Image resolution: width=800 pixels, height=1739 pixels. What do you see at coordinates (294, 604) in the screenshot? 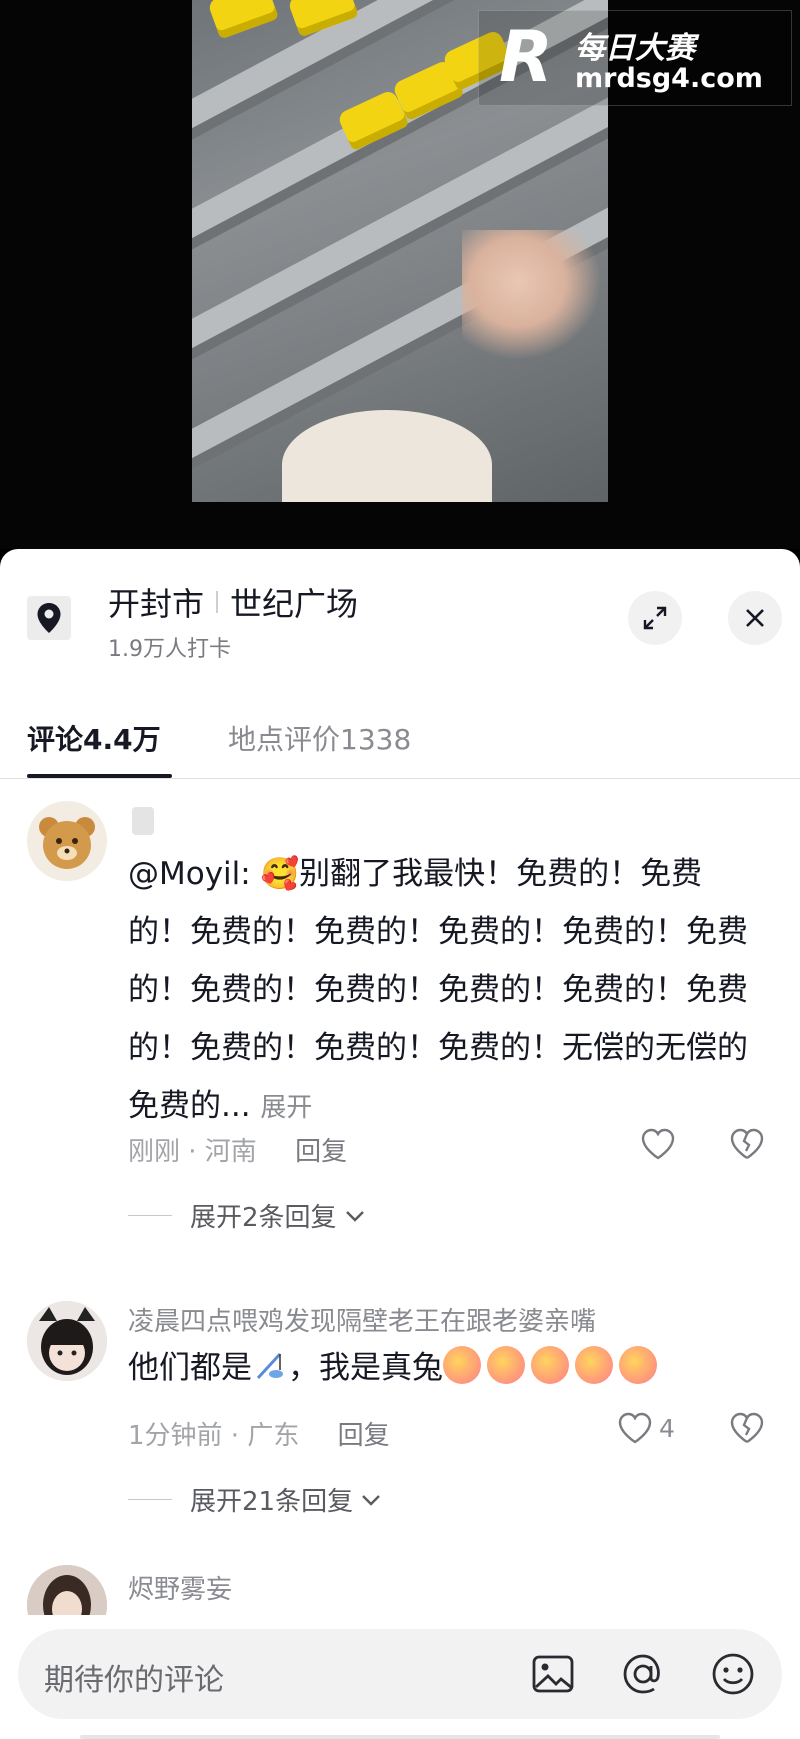
I see `location-place: 世纪广场` at bounding box center [294, 604].